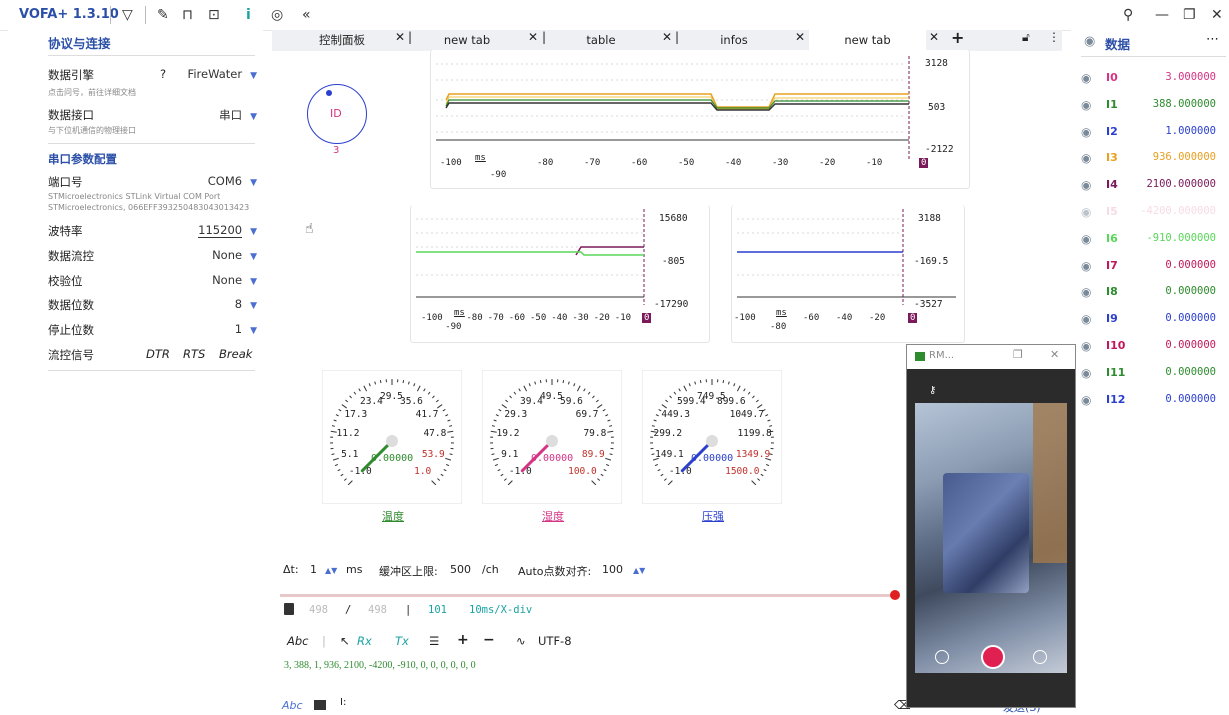 The height and width of the screenshot is (715, 1229). What do you see at coordinates (214, 15) in the screenshot?
I see `capture-icon: ⊡` at bounding box center [214, 15].